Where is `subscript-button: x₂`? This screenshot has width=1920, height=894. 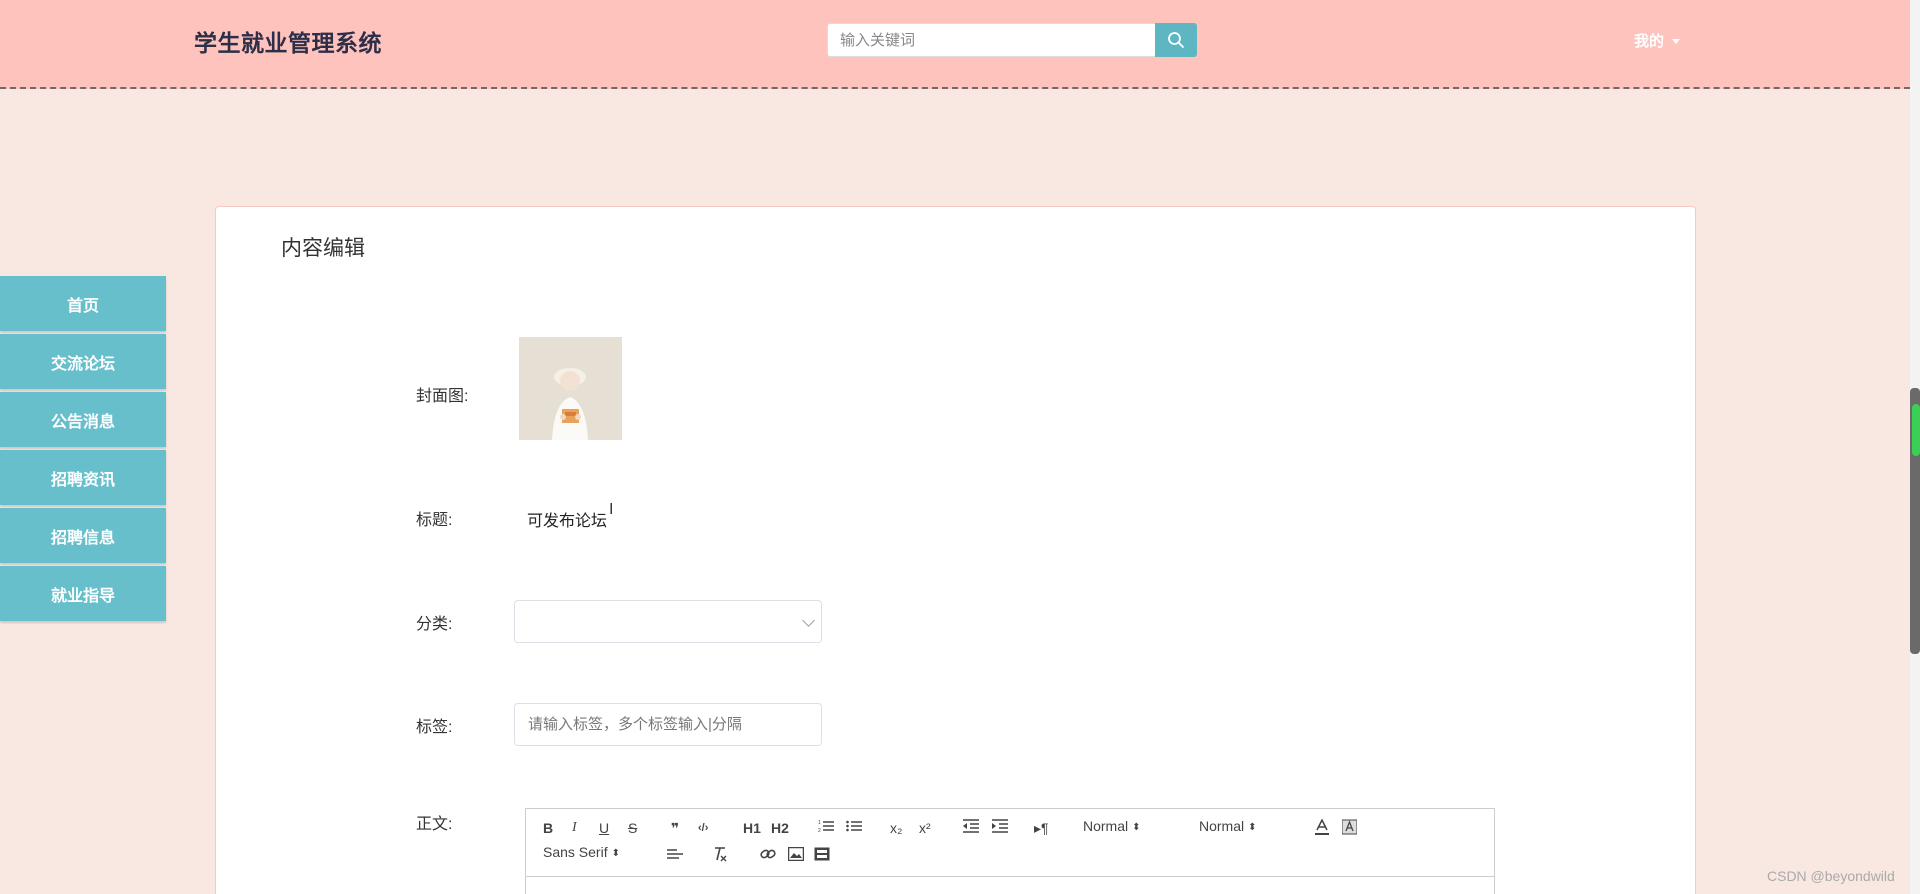
subscript-button: x₂ is located at coordinates (896, 828).